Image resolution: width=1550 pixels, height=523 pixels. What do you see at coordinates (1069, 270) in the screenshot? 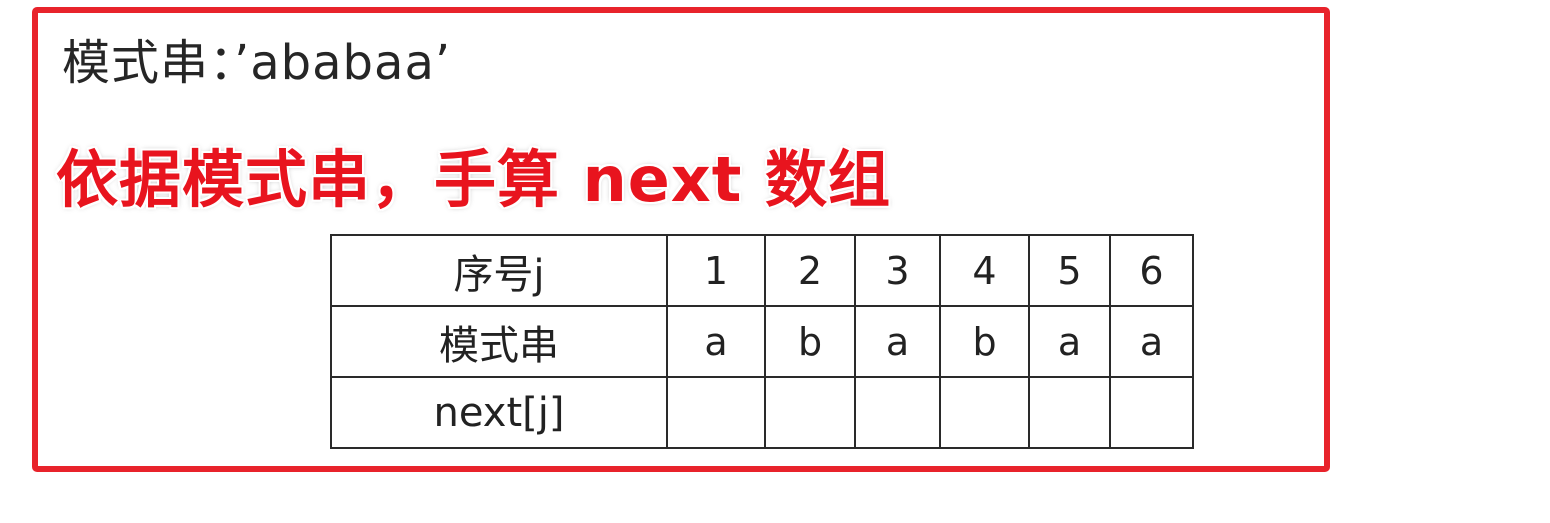
I see `table-cell: 5` at bounding box center [1069, 270].